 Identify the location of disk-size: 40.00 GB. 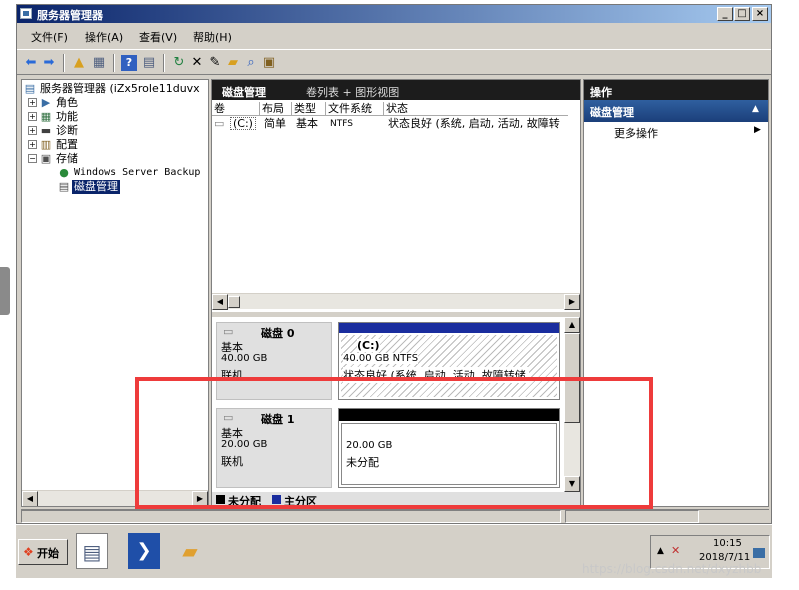
(244, 358).